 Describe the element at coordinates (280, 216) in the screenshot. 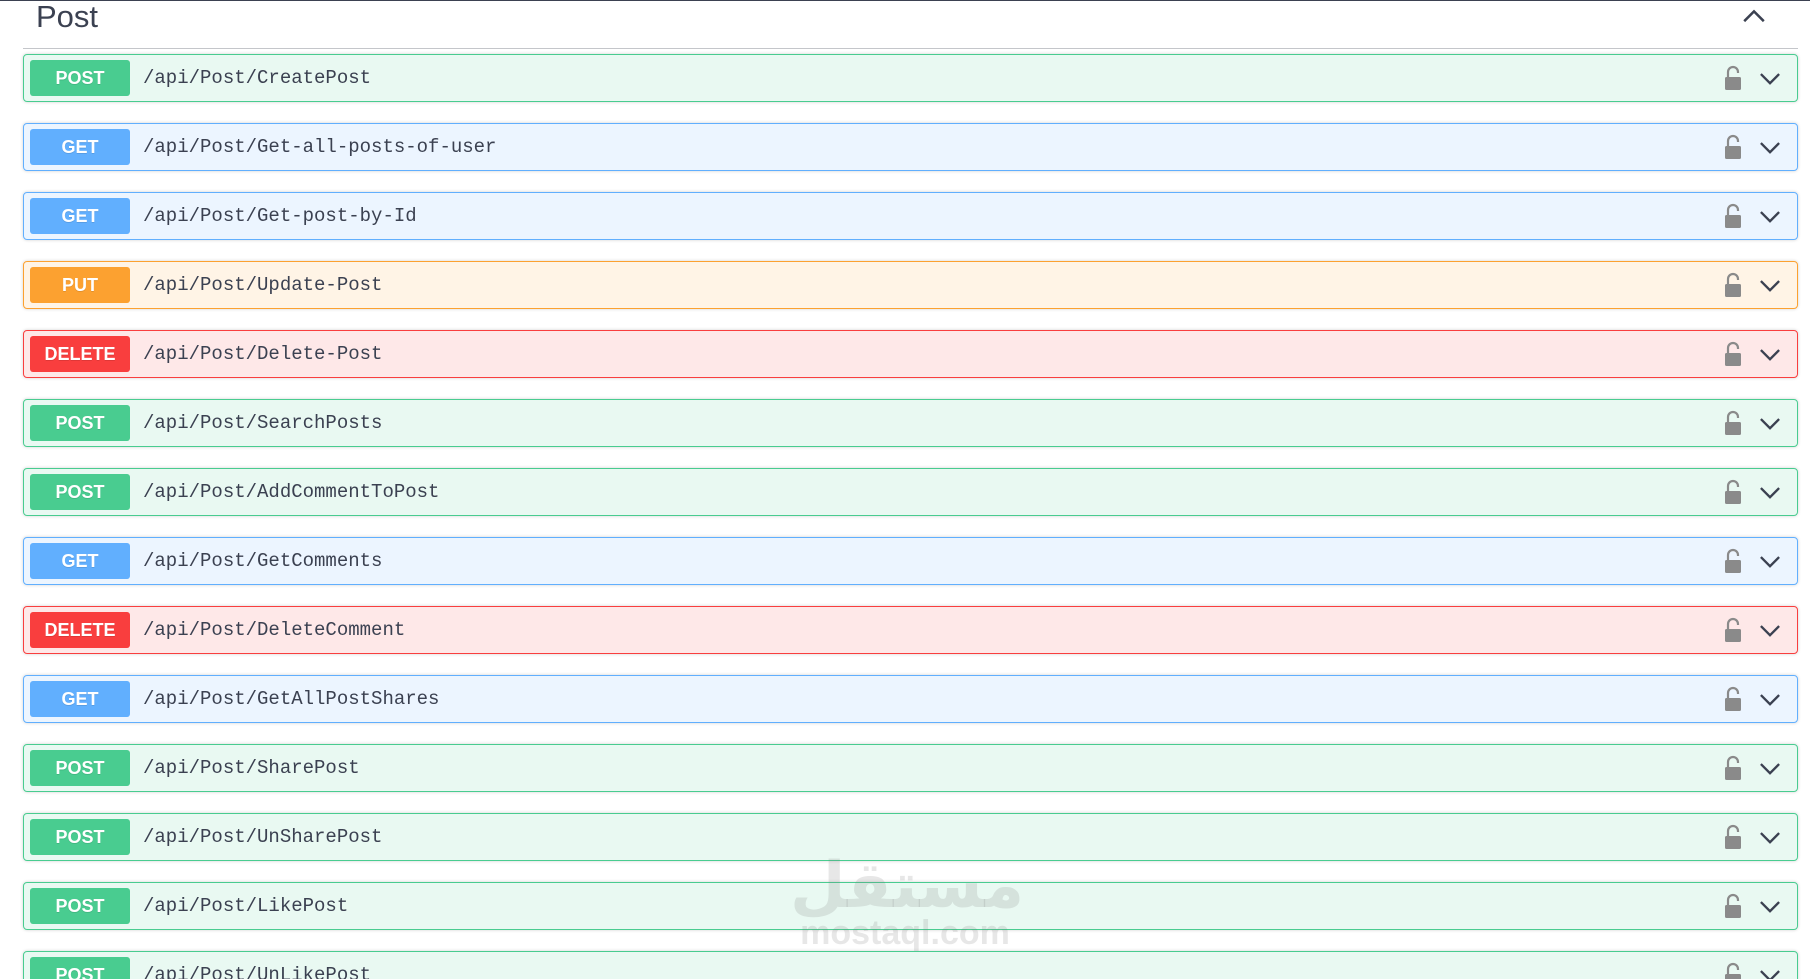

I see `operation-path: /api/Post/Get-post-by-Id` at that location.